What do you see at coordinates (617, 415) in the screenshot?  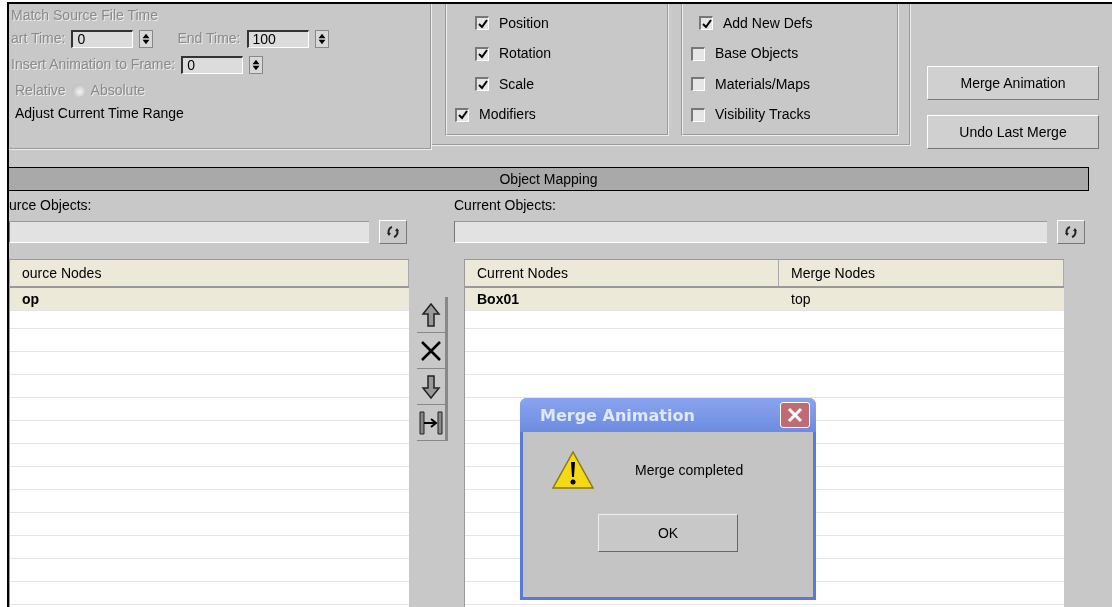 I see `dialog-title: Merge Animation` at bounding box center [617, 415].